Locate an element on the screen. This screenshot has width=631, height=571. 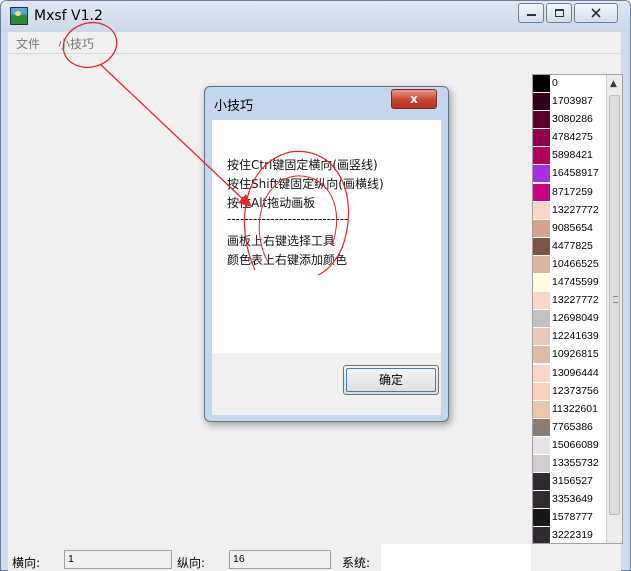
status-bar: 横向: 1 纵向: 16 系统: is located at coordinates (314, 557).